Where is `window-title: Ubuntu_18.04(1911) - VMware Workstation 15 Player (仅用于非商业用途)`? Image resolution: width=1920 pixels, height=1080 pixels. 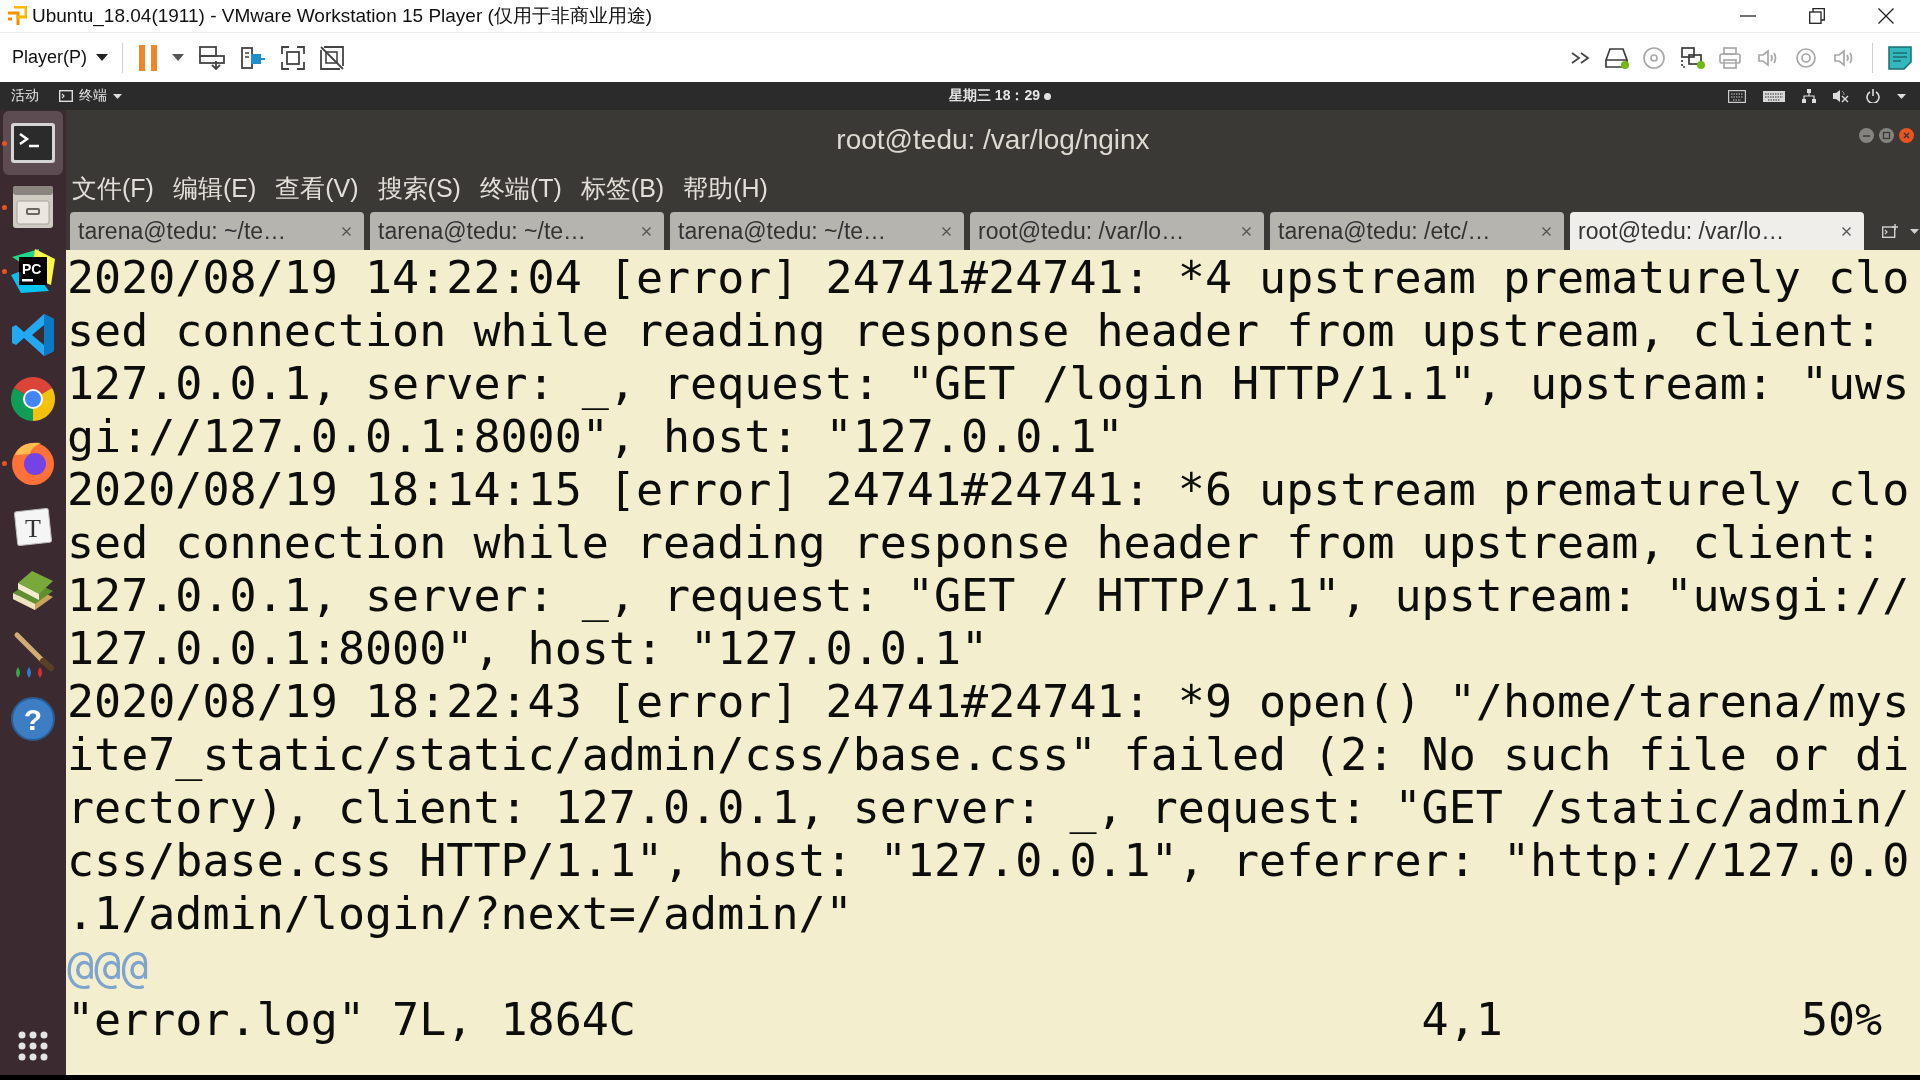 window-title: Ubuntu_18.04(1911) - VMware Workstation 15 Player (仅用于非商业用途) is located at coordinates (342, 16).